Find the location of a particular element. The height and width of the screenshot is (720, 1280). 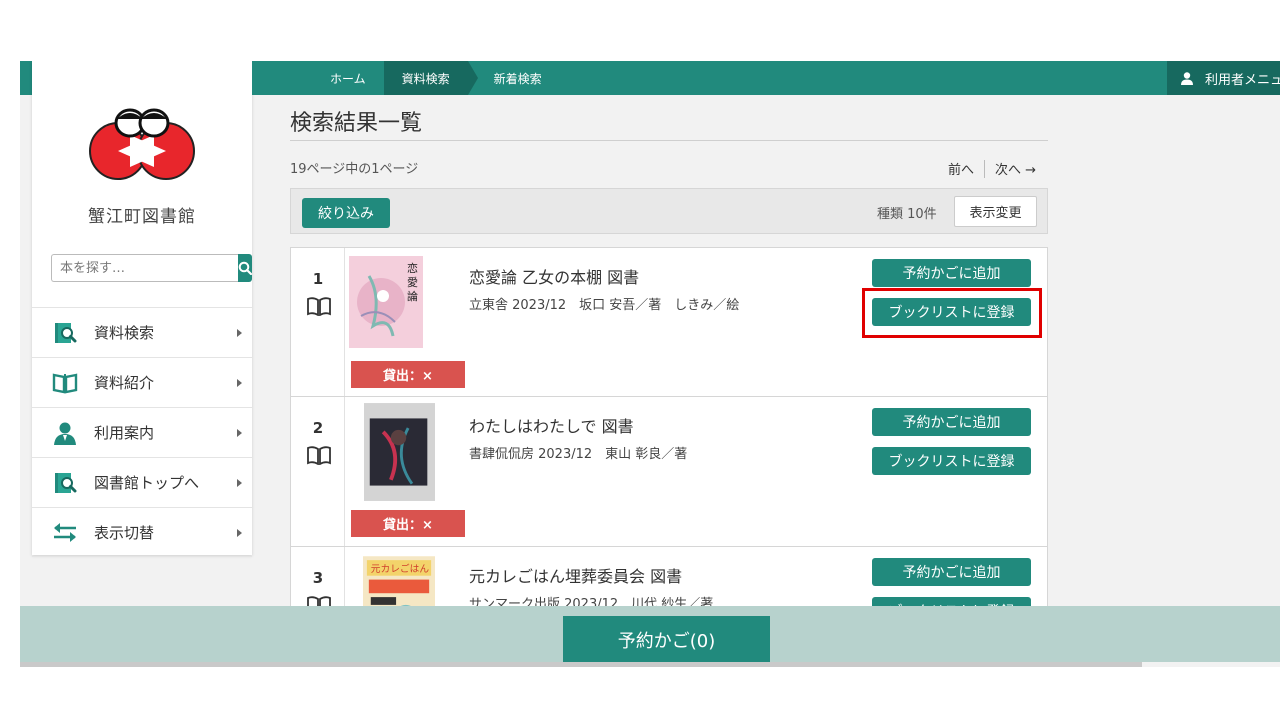

pager-nav: 前へ 次へ → is located at coordinates (992, 168).